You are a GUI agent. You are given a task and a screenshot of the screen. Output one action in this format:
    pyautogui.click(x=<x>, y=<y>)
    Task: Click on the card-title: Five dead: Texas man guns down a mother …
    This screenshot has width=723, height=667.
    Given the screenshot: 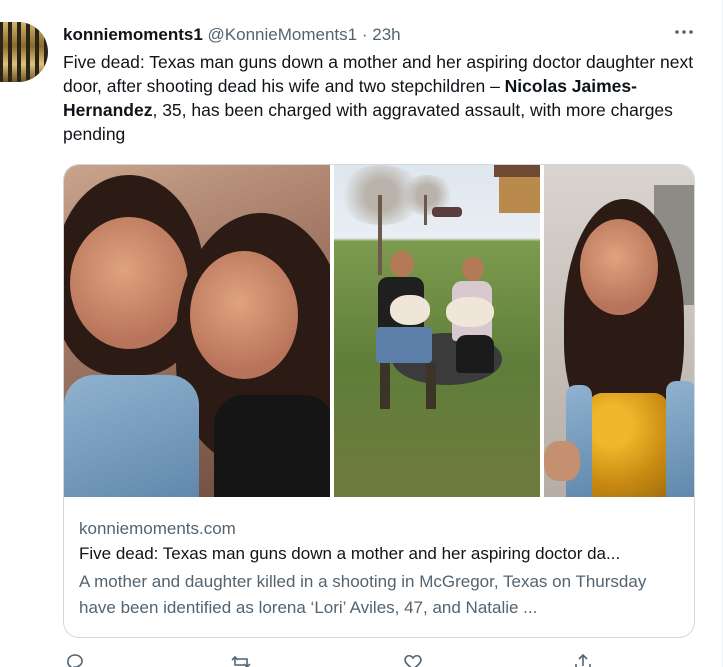 What is the action you would take?
    pyautogui.click(x=379, y=554)
    